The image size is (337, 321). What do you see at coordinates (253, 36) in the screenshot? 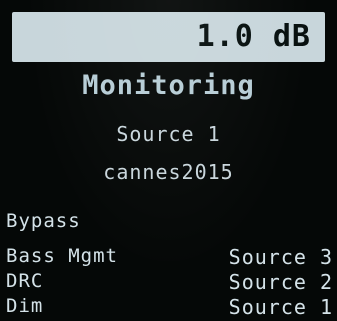
I see `level-readout: 1.0 dB` at bounding box center [253, 36].